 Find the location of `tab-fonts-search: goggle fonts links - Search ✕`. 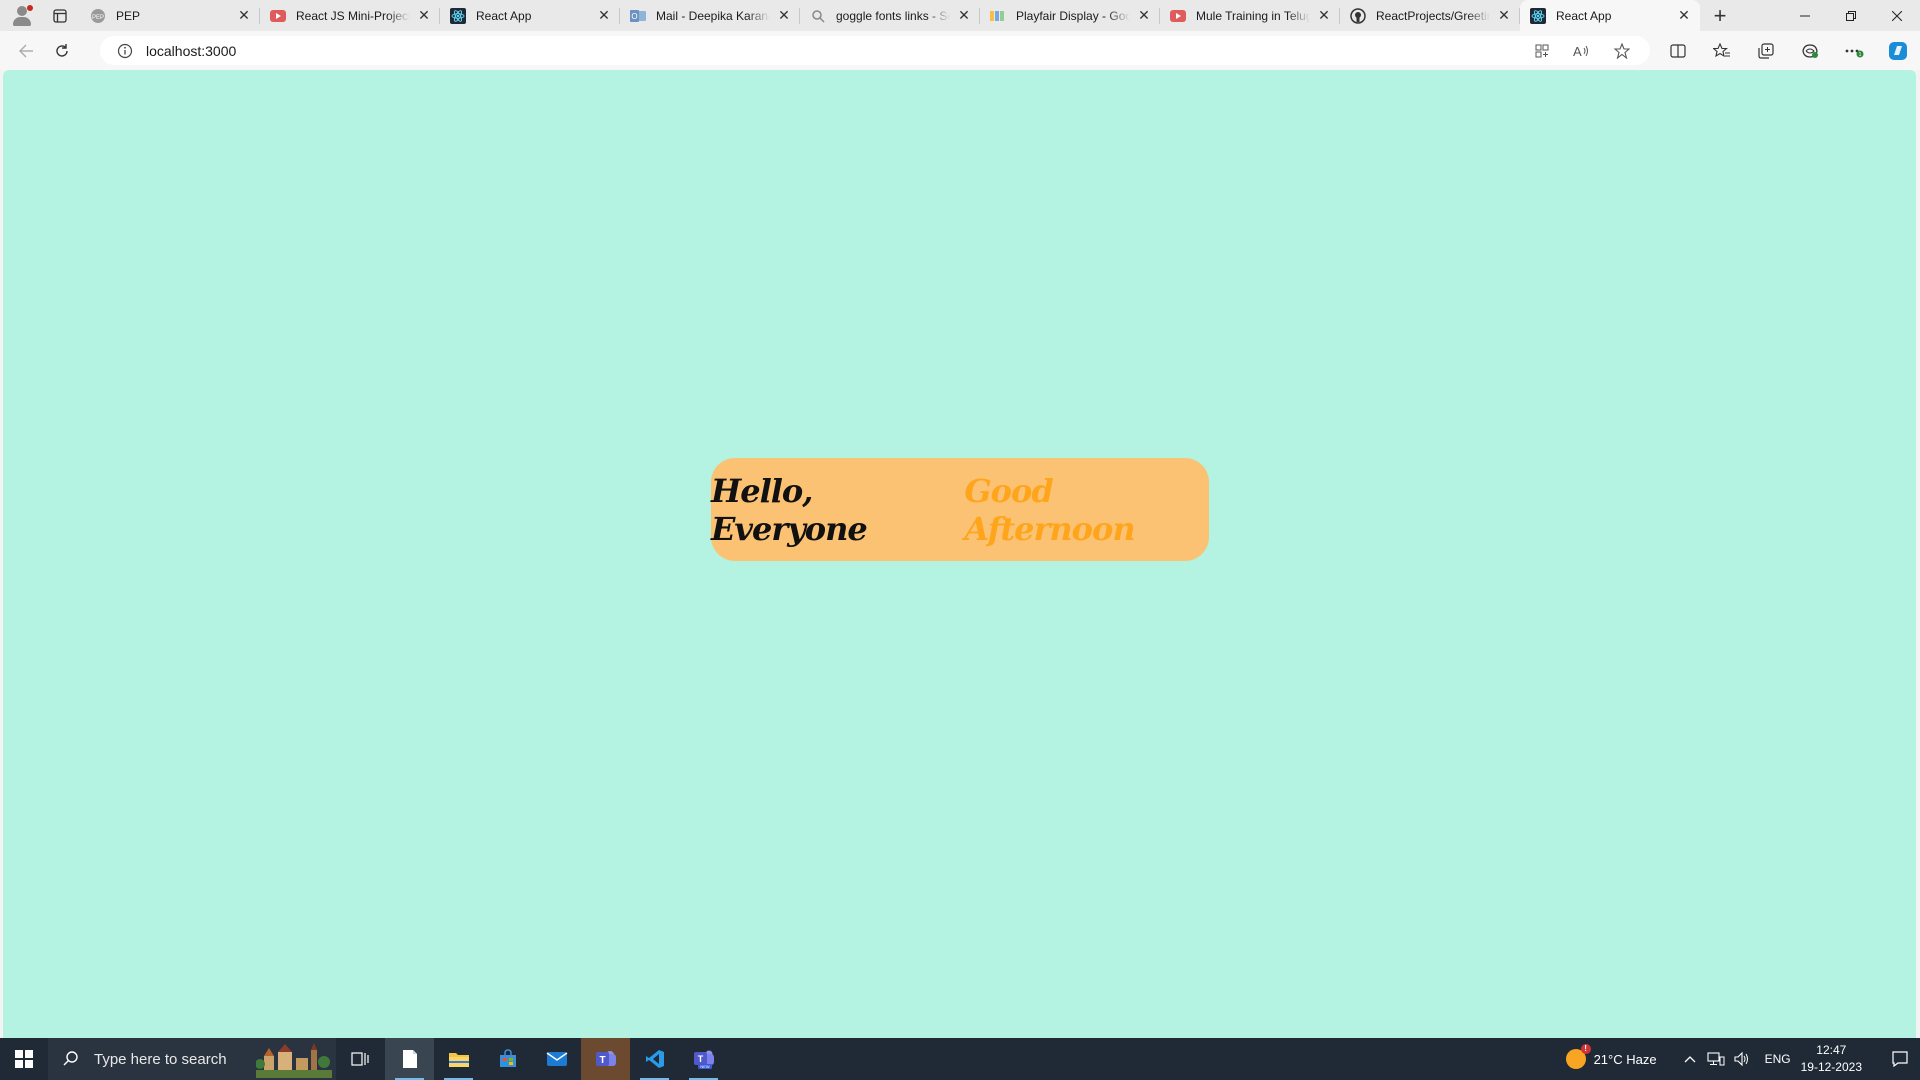

tab-fonts-search: goggle fonts links - Search ✕ is located at coordinates (890, 15).